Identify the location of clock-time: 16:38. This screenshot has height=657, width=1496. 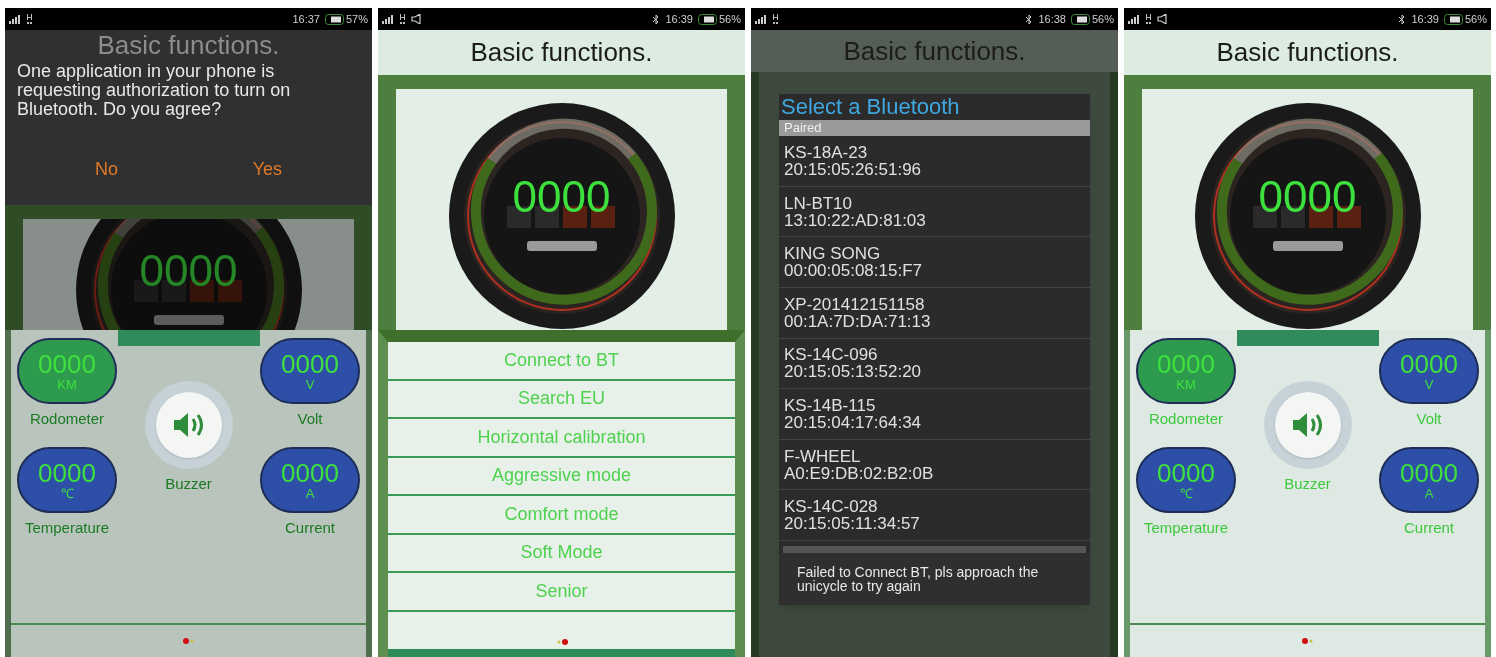
(1052, 19).